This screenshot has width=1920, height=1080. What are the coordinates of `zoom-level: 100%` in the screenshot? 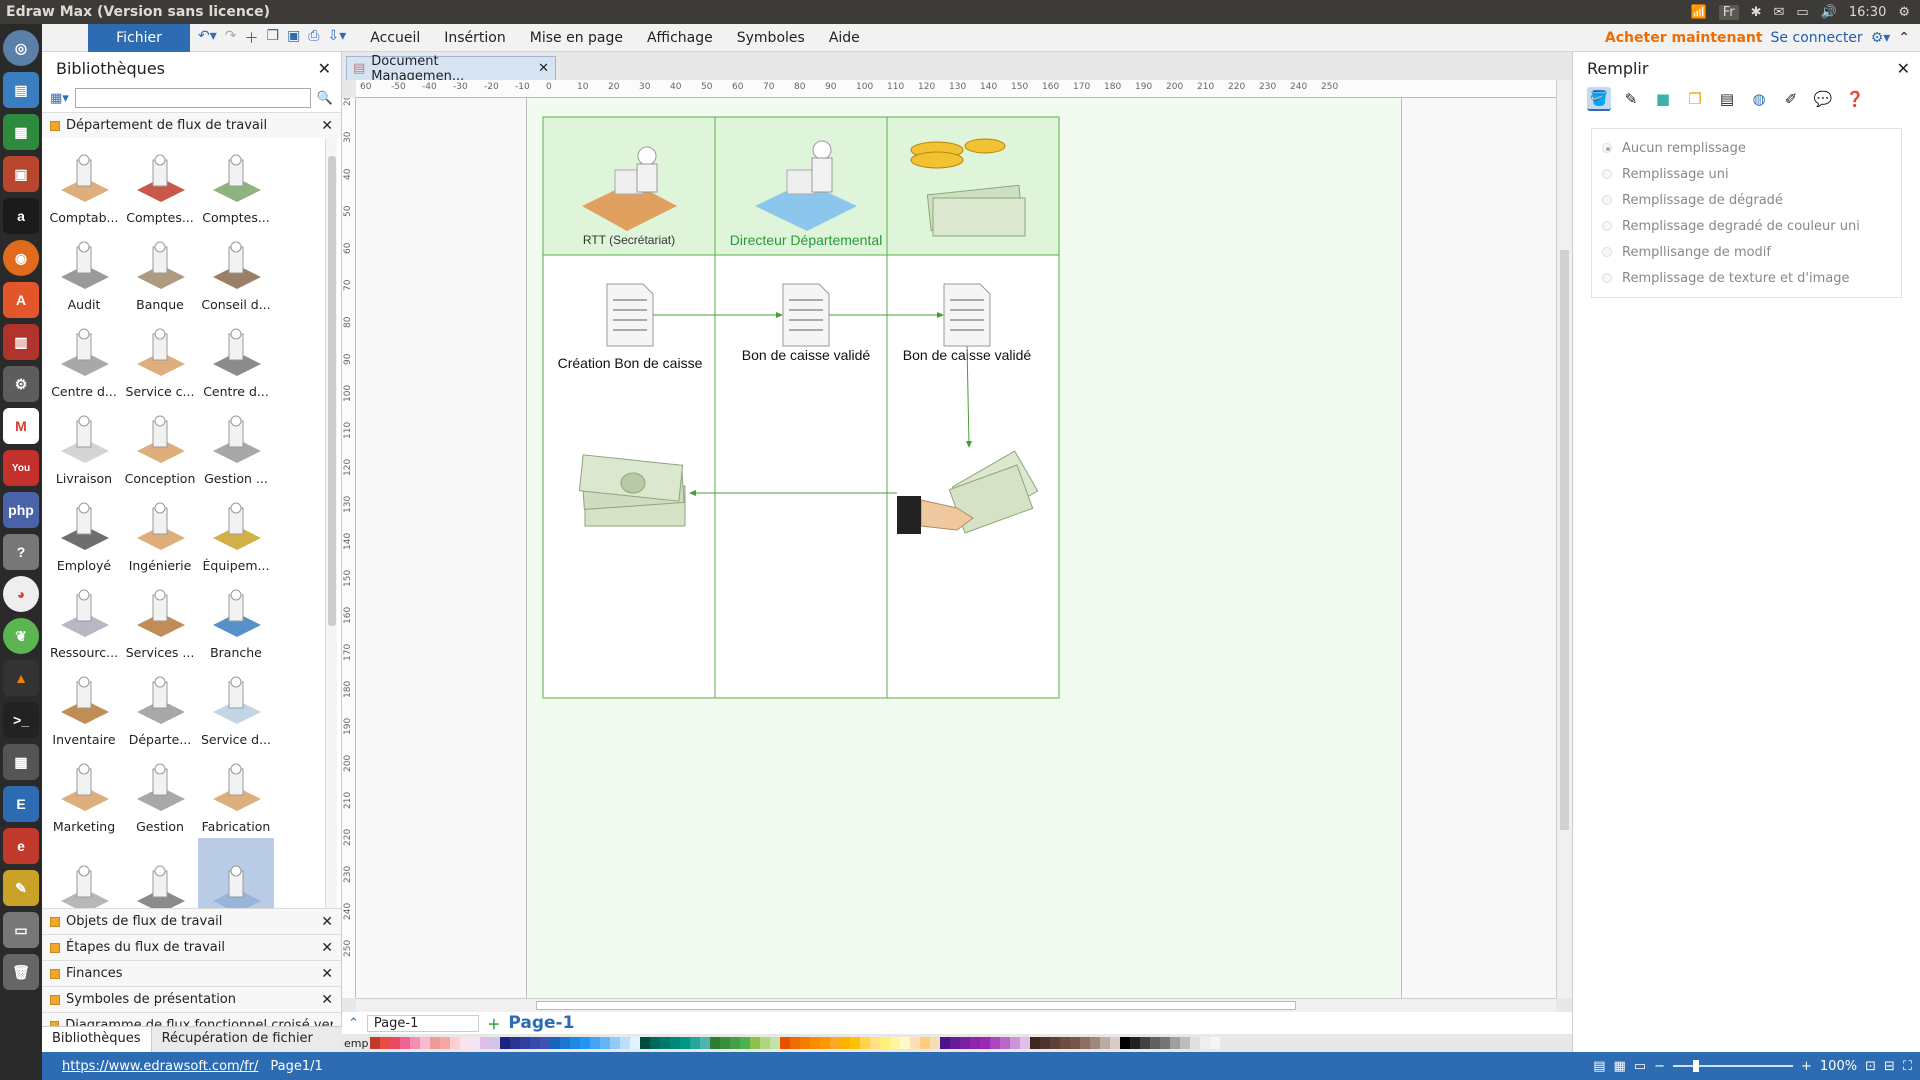 It's located at (1838, 1066).